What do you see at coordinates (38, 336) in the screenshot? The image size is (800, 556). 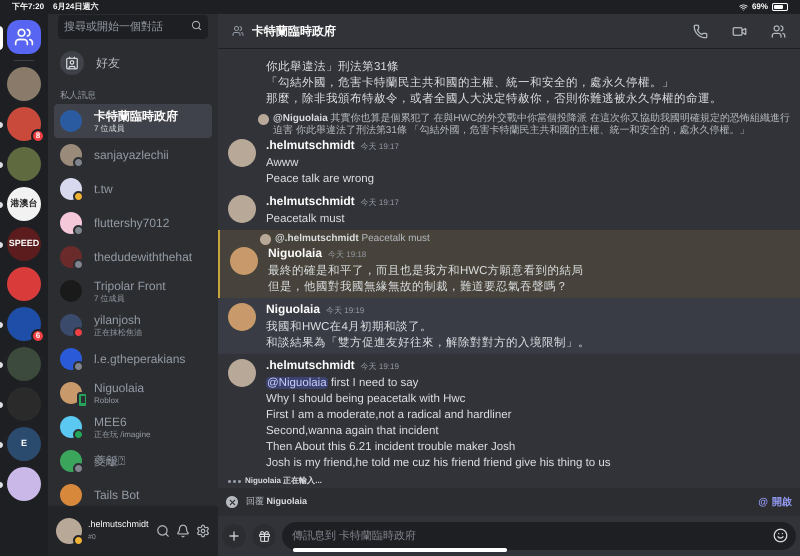 I see `notification-badge: 6` at bounding box center [38, 336].